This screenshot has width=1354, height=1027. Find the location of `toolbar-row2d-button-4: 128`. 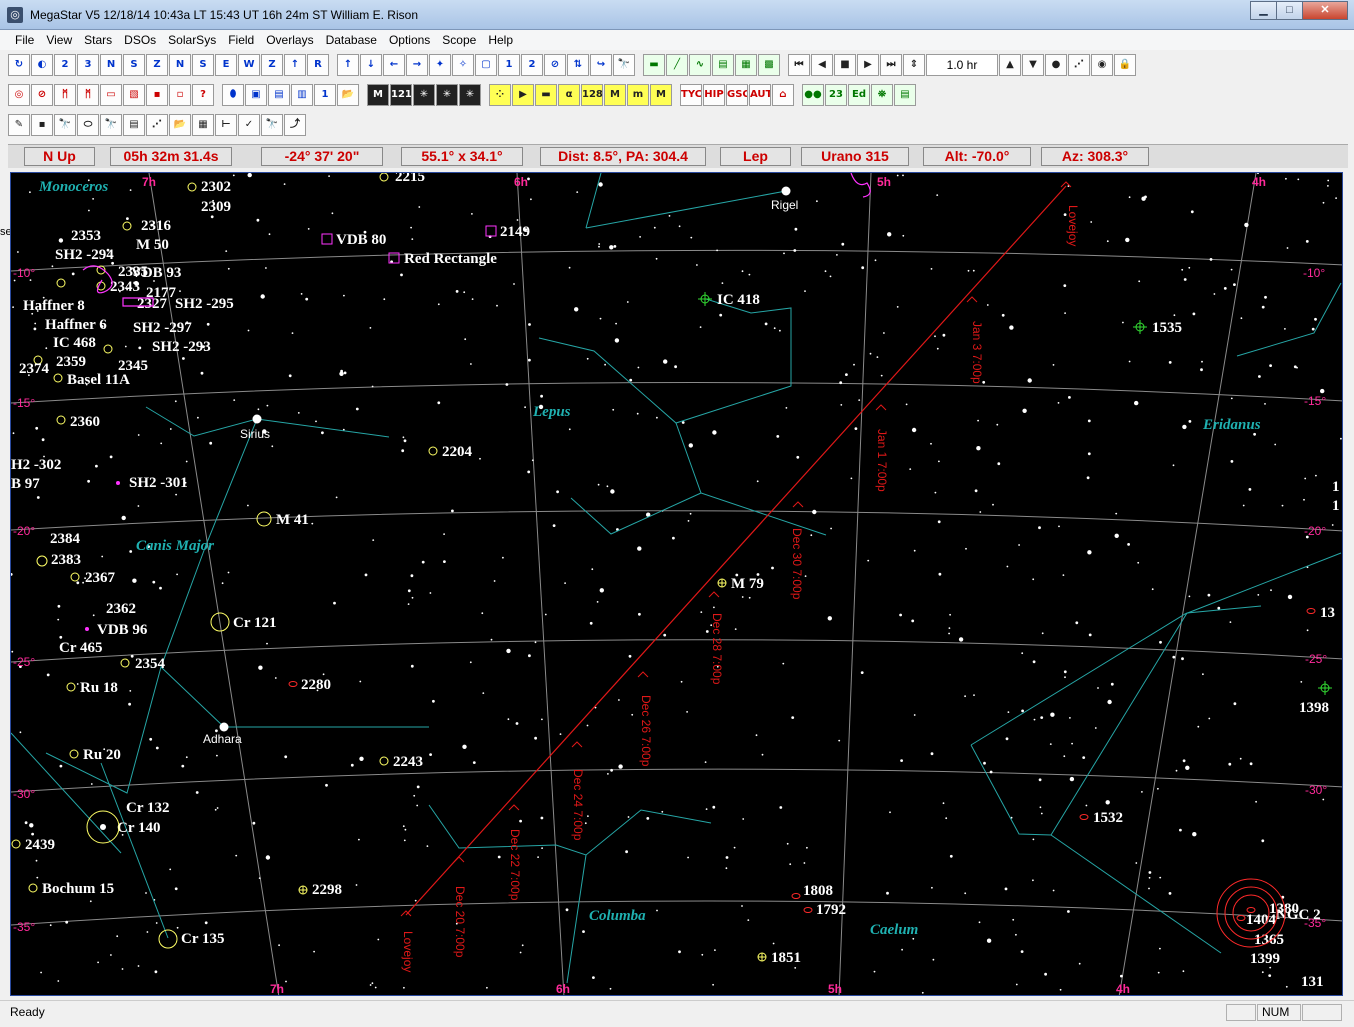

toolbar-row2d-button-4: 128 is located at coordinates (592, 95).